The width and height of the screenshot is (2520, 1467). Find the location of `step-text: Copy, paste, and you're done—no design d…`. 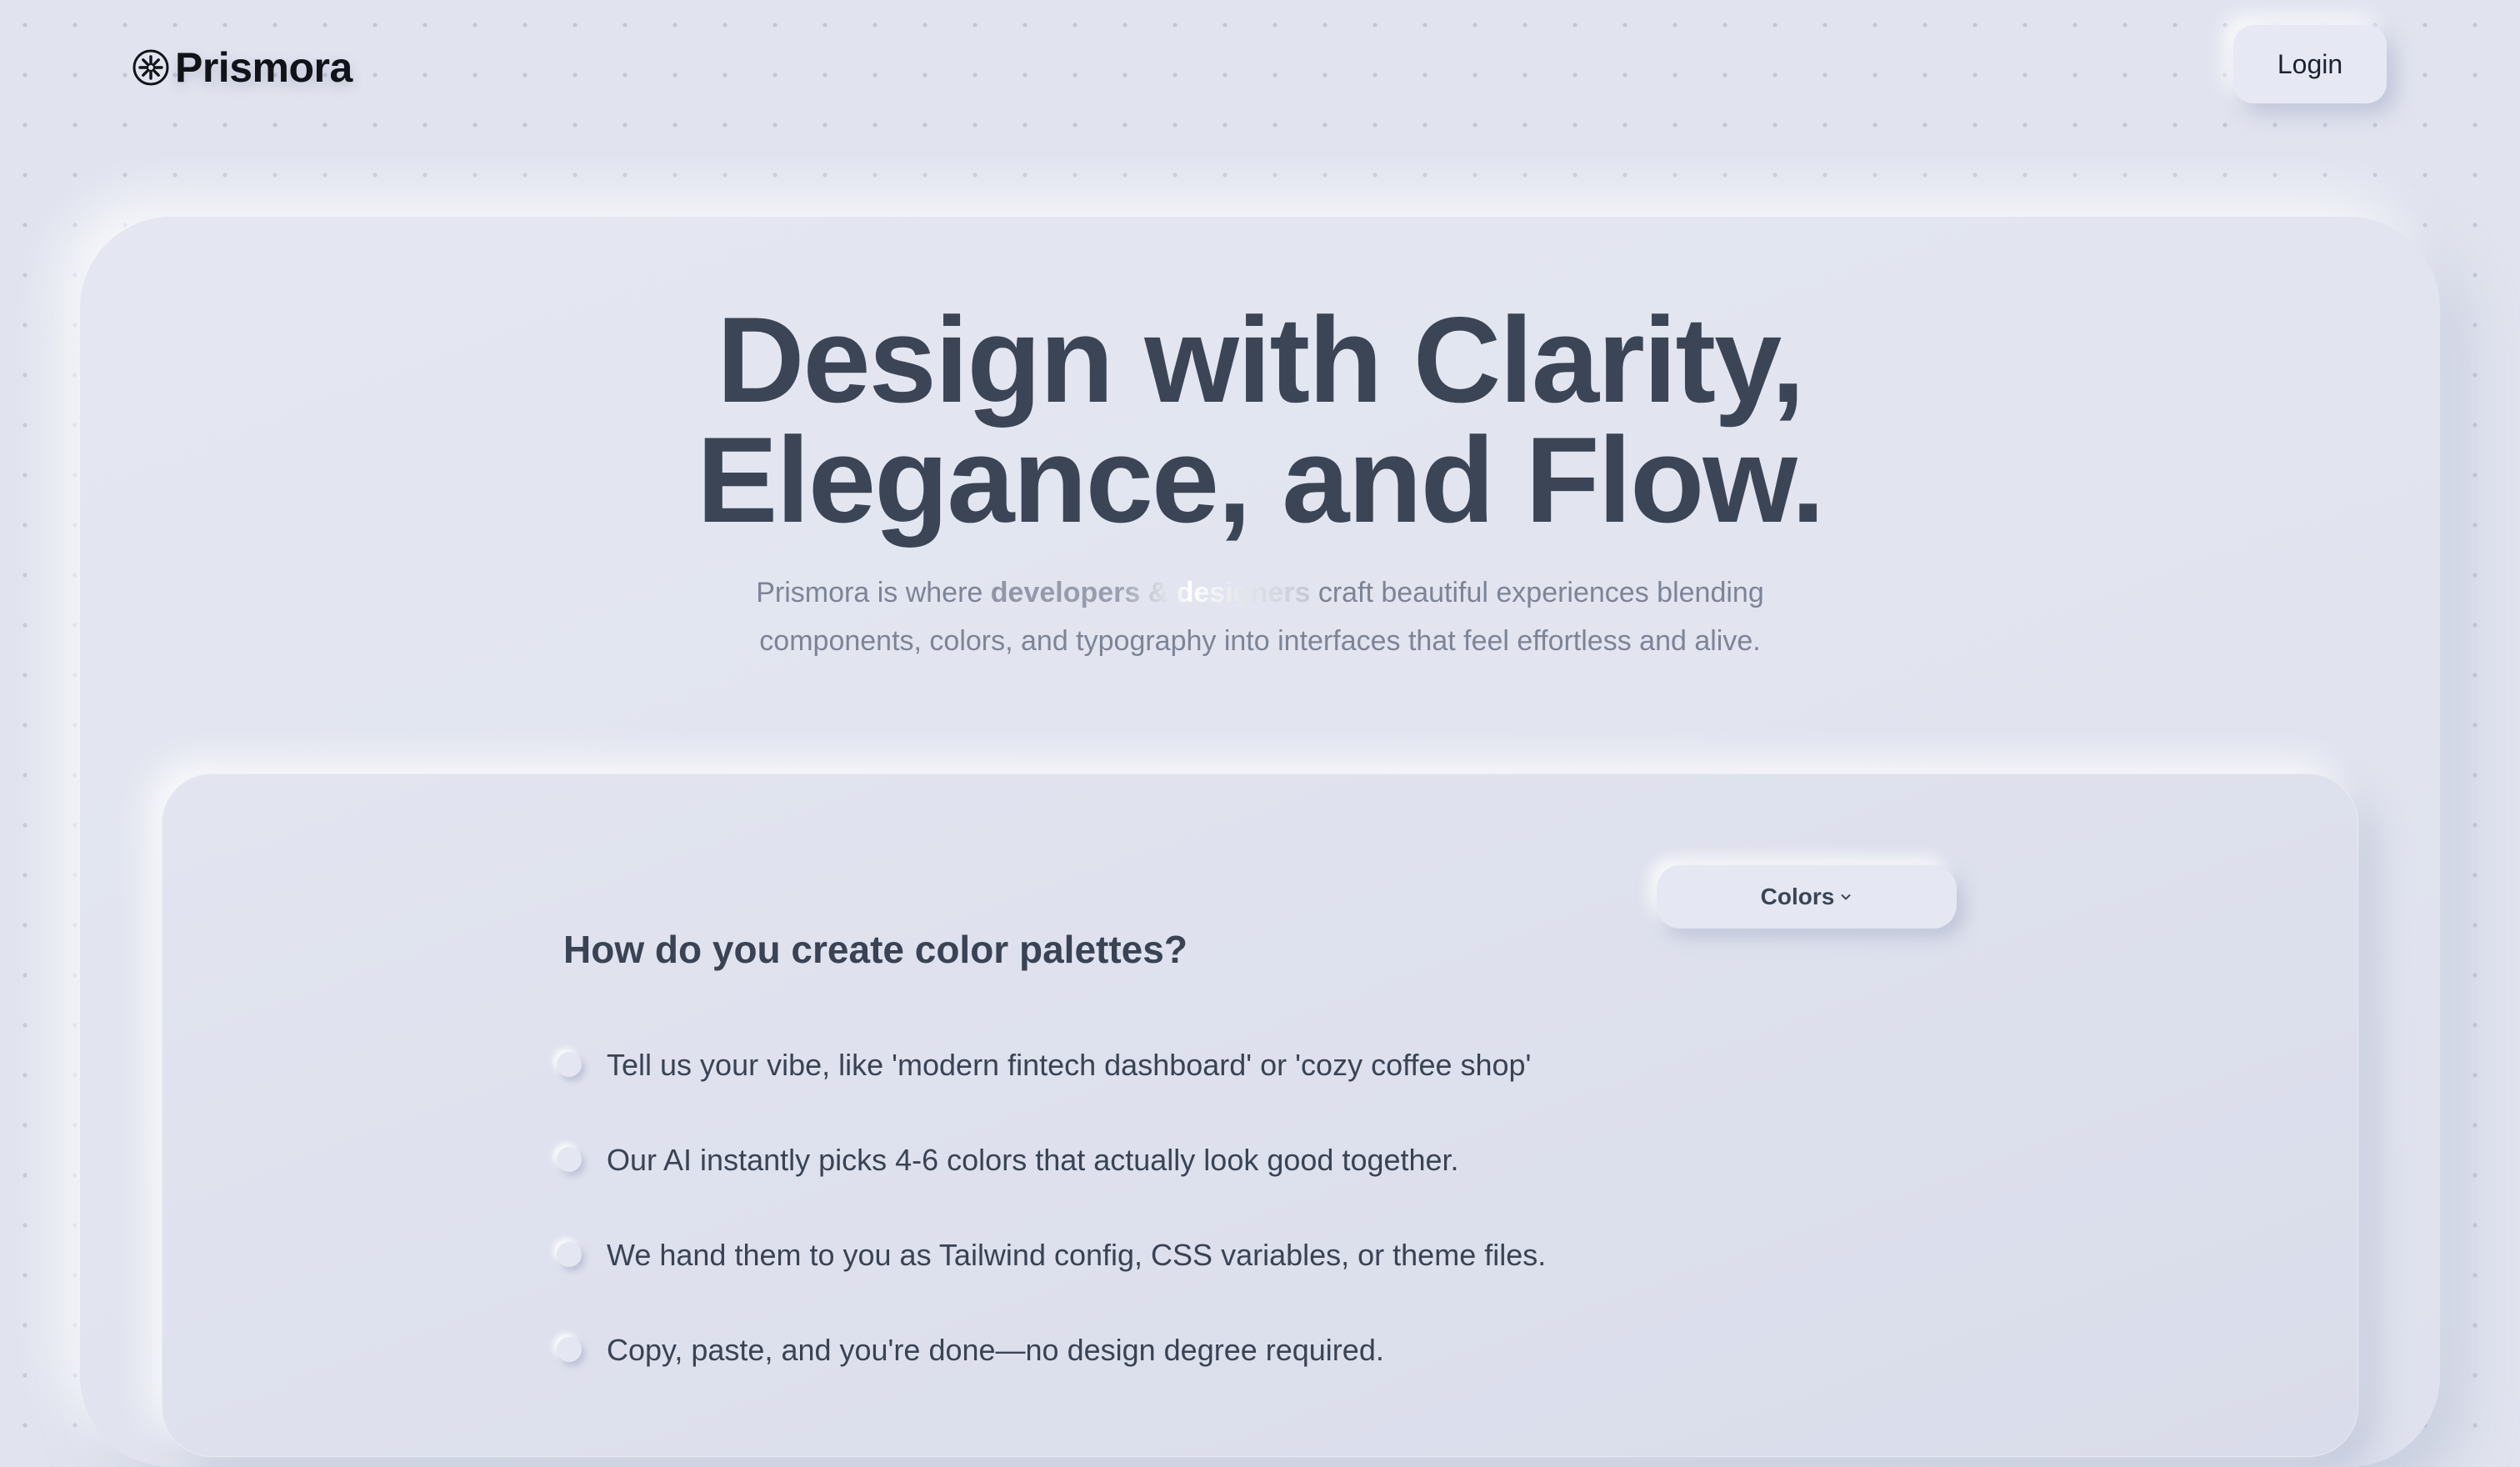

step-text: Copy, paste, and you're done—no design d… is located at coordinates (995, 1350).